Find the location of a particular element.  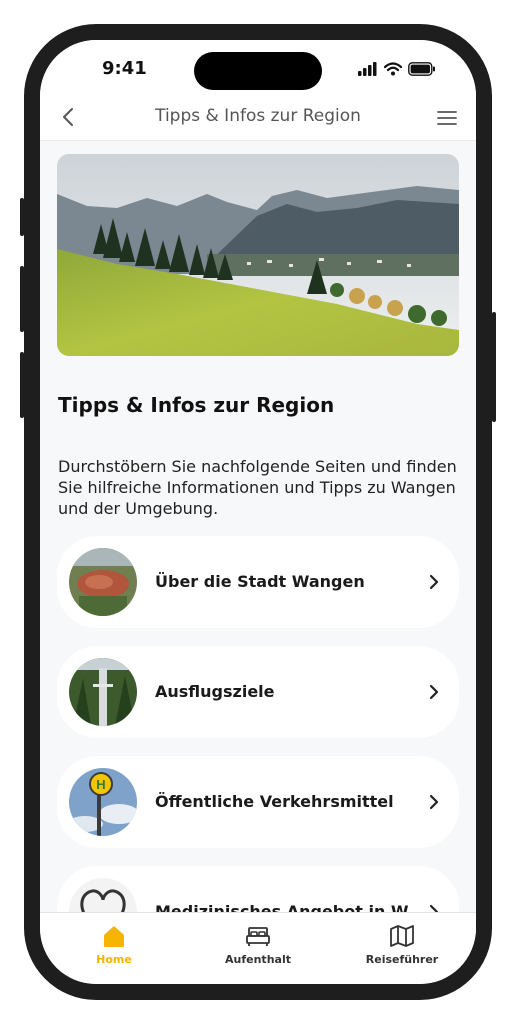

home-icon is located at coordinates (114, 936).